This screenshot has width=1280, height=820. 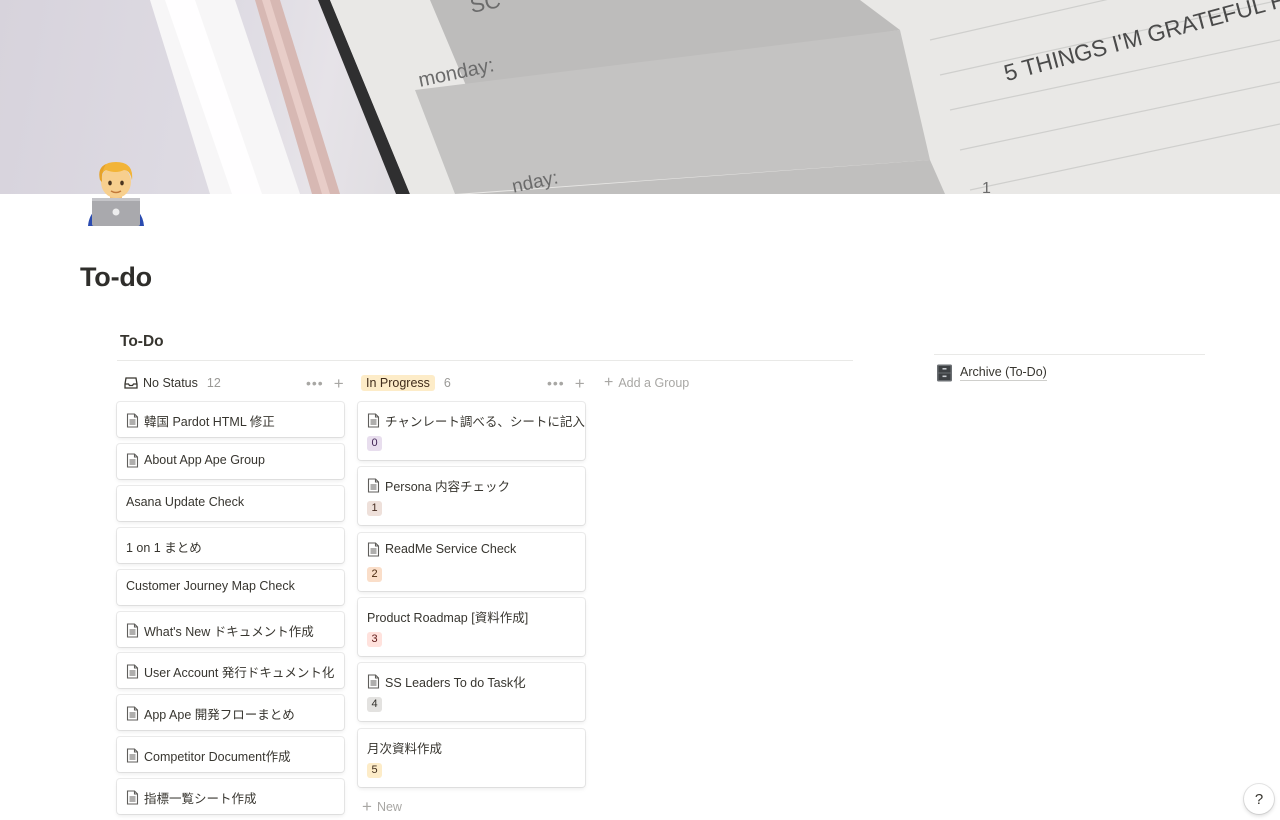 I want to click on page-icon-technologist, so click(x=116, y=193).